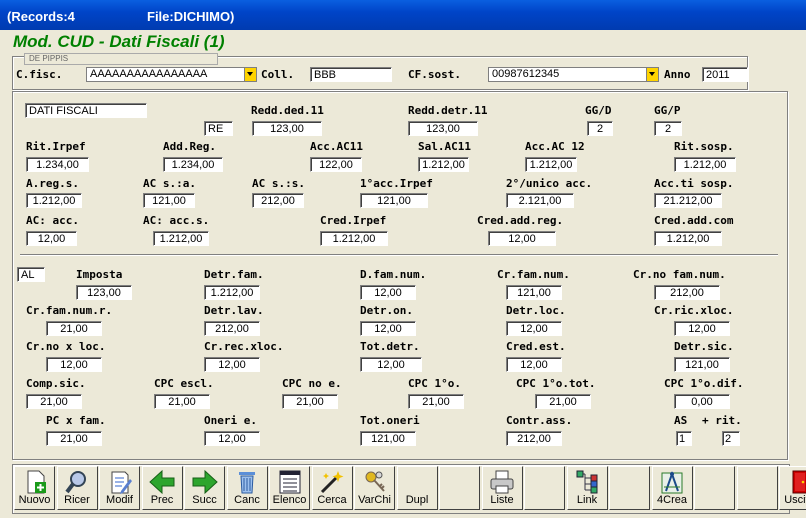  What do you see at coordinates (230, 420) in the screenshot?
I see `oneri-e-label: Oneri e.` at bounding box center [230, 420].